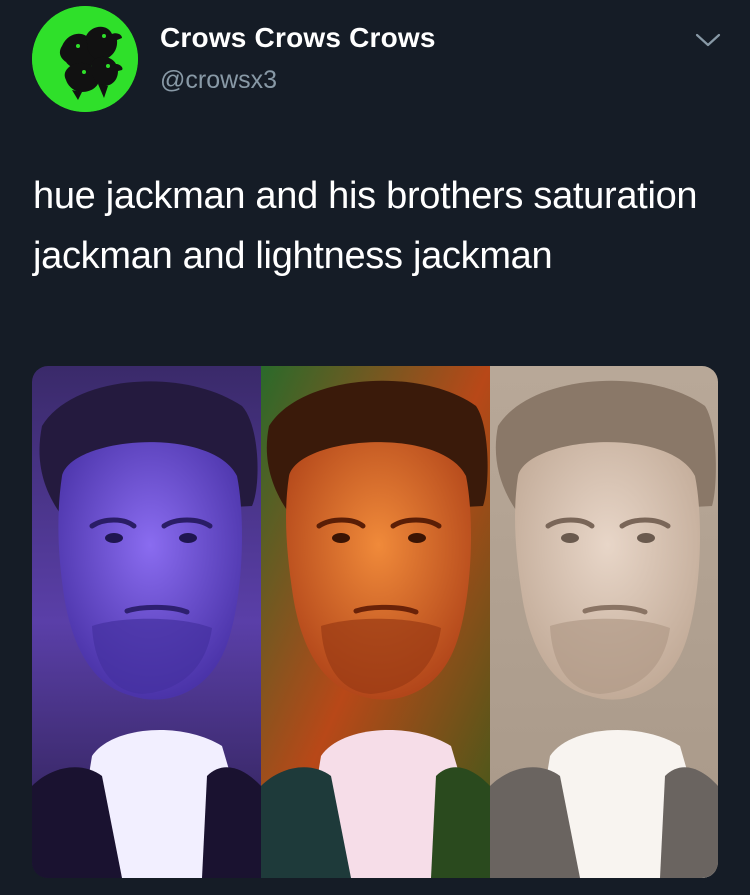  Describe the element at coordinates (708, 40) in the screenshot. I see `chevron-down-icon` at that location.